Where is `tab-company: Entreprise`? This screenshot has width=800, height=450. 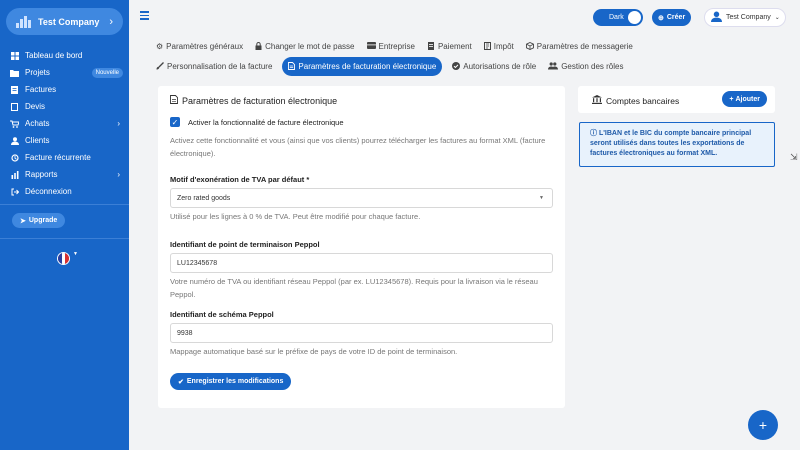 tab-company: Entreprise is located at coordinates (391, 46).